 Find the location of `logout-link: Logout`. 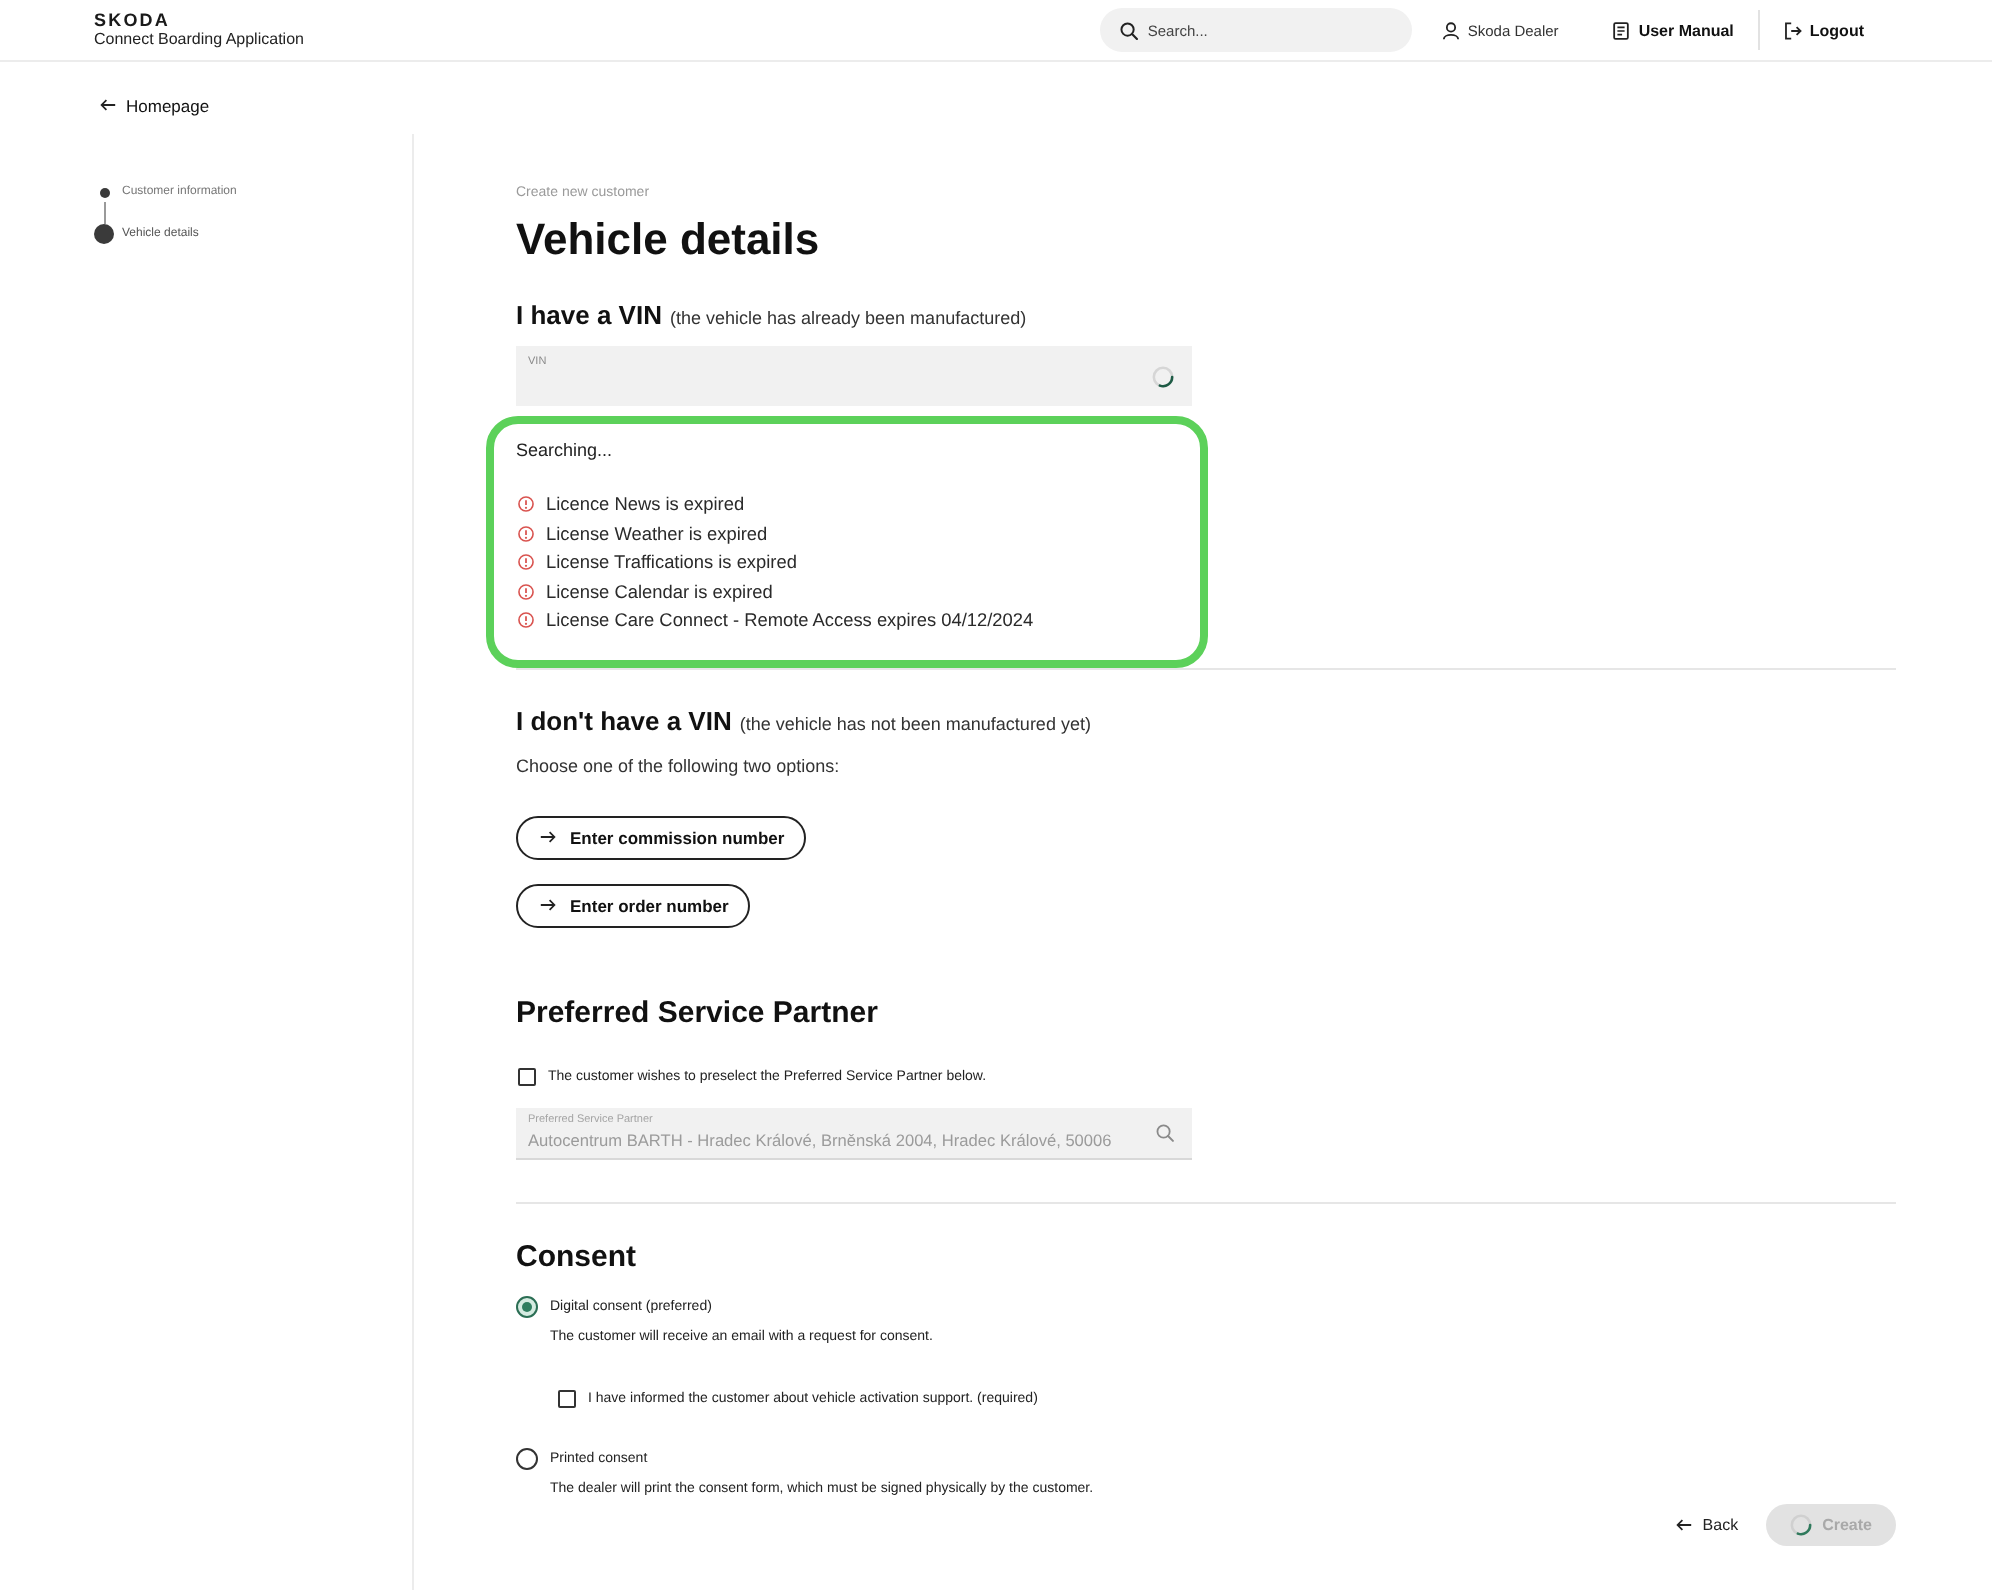

logout-link: Logout is located at coordinates (1823, 30).